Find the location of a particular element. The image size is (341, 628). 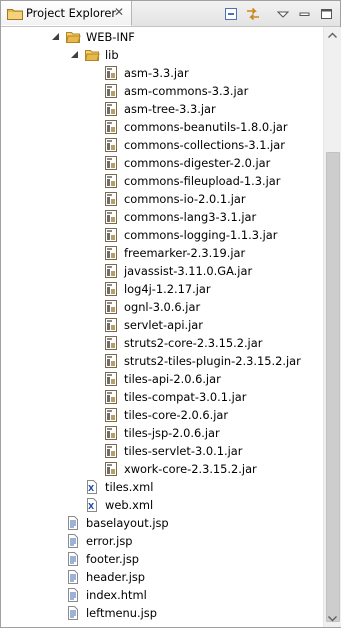

tree-item-label: commons-lang3-3.1.jar is located at coordinates (190, 217).